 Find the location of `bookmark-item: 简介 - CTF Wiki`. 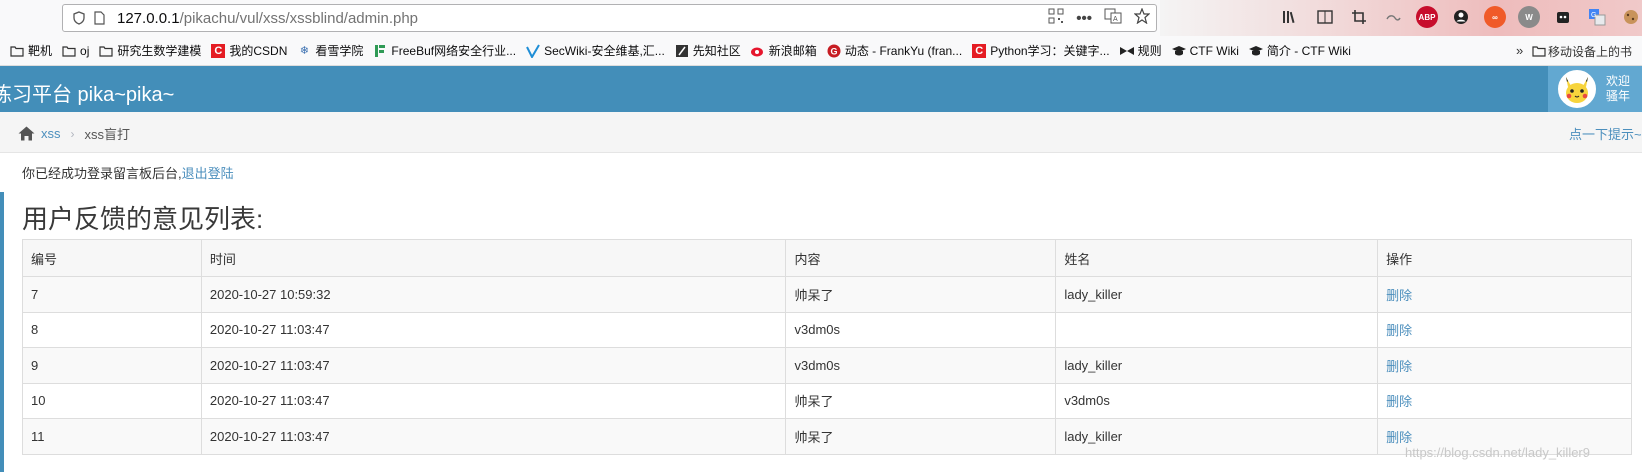

bookmark-item: 简介 - CTF Wiki is located at coordinates (1299, 50).